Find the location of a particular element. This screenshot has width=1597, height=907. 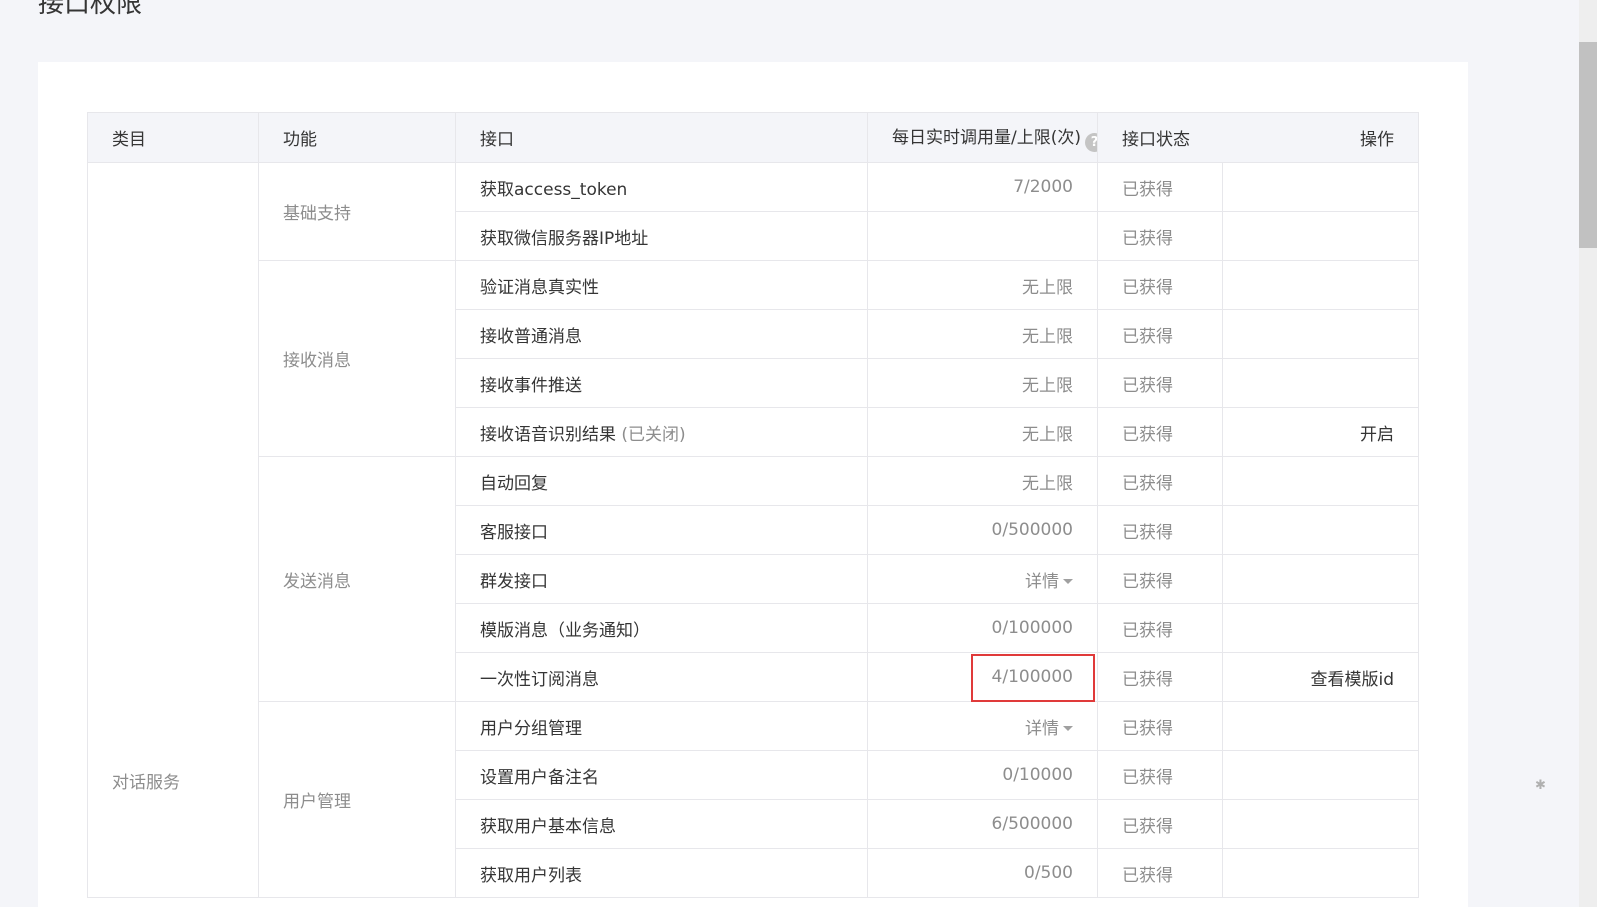

pin-icon: ✱ is located at coordinates (1540, 785).